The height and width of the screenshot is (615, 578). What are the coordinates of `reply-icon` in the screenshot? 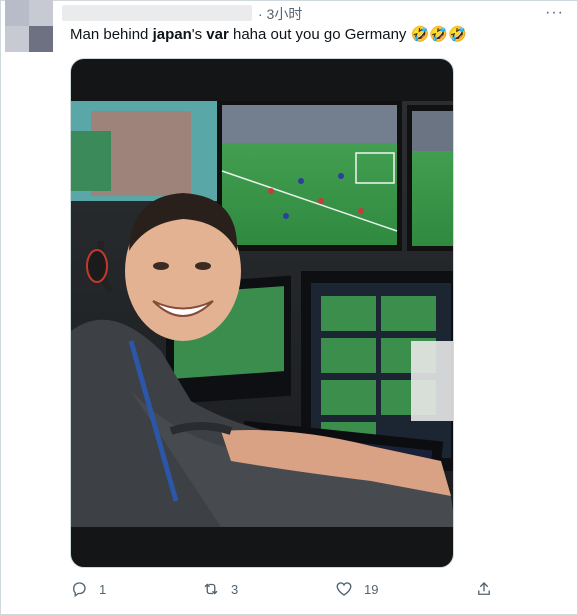 It's located at (79, 590).